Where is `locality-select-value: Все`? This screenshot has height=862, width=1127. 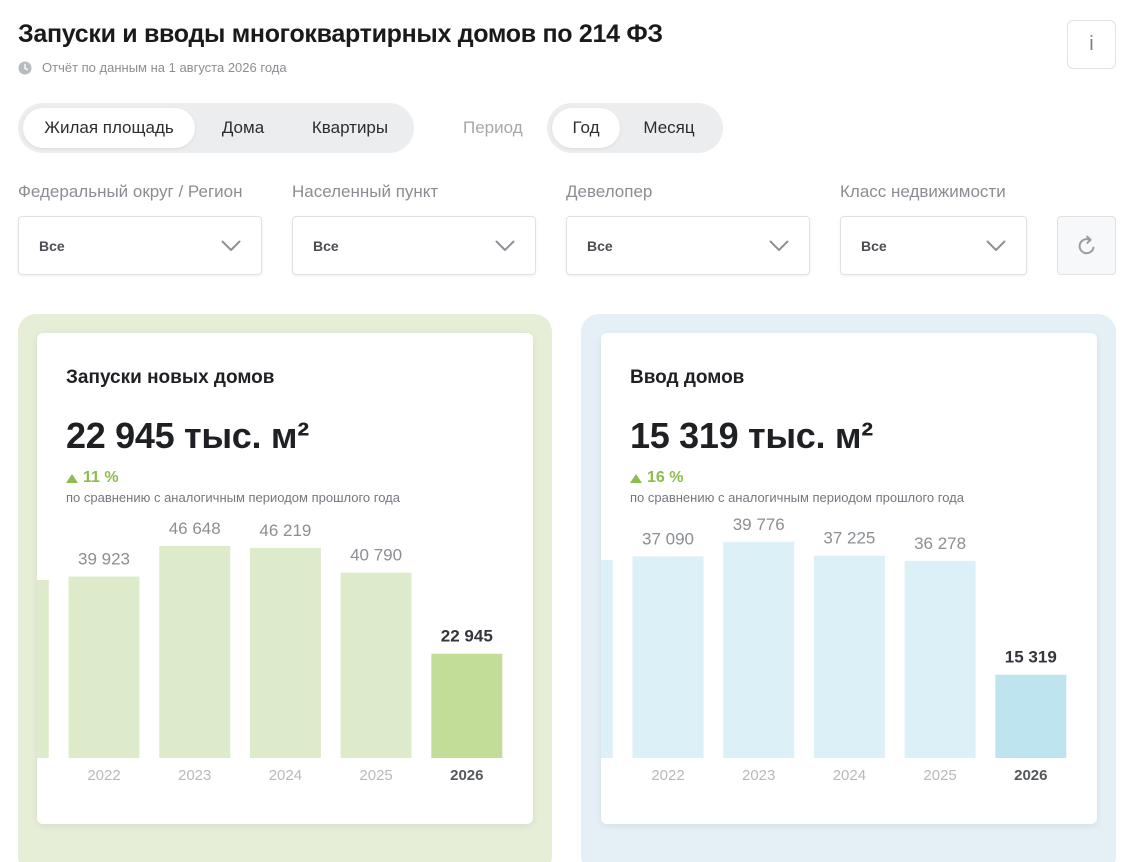
locality-select-value: Все is located at coordinates (326, 245).